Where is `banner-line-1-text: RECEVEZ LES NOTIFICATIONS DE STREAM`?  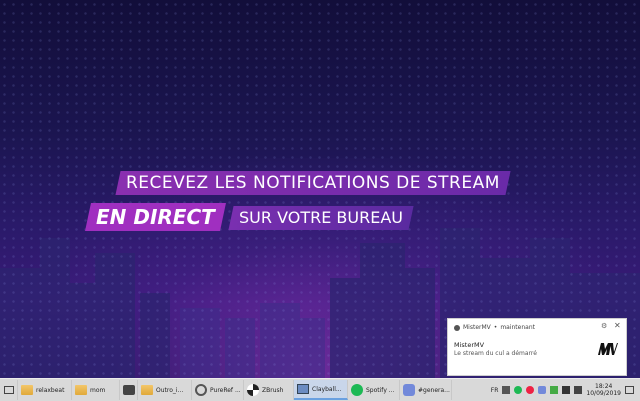 banner-line-1-text: RECEVEZ LES NOTIFICATIONS DE STREAM is located at coordinates (313, 183).